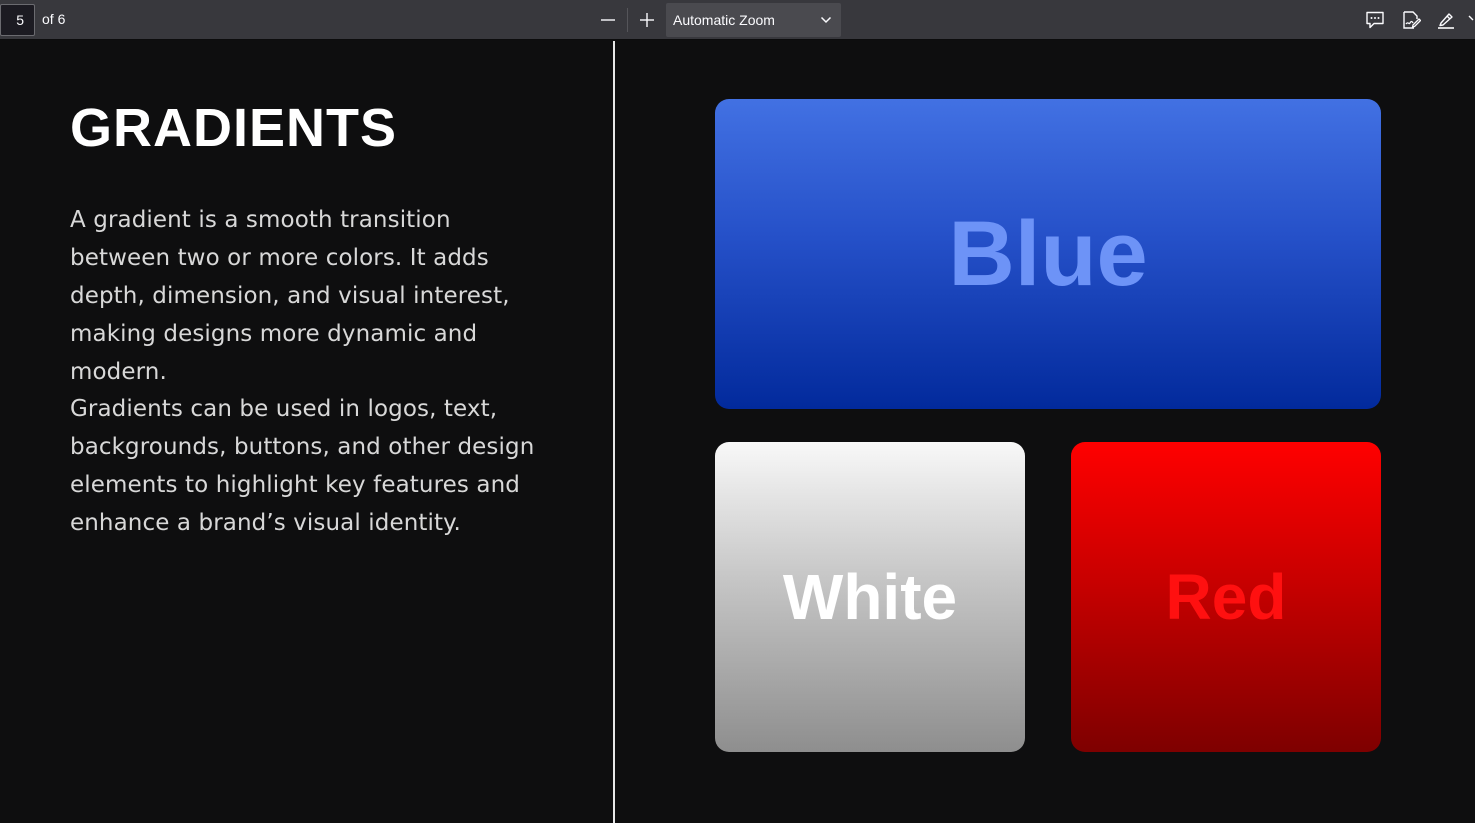 The height and width of the screenshot is (823, 1475). I want to click on white-card-label: White, so click(870, 597).